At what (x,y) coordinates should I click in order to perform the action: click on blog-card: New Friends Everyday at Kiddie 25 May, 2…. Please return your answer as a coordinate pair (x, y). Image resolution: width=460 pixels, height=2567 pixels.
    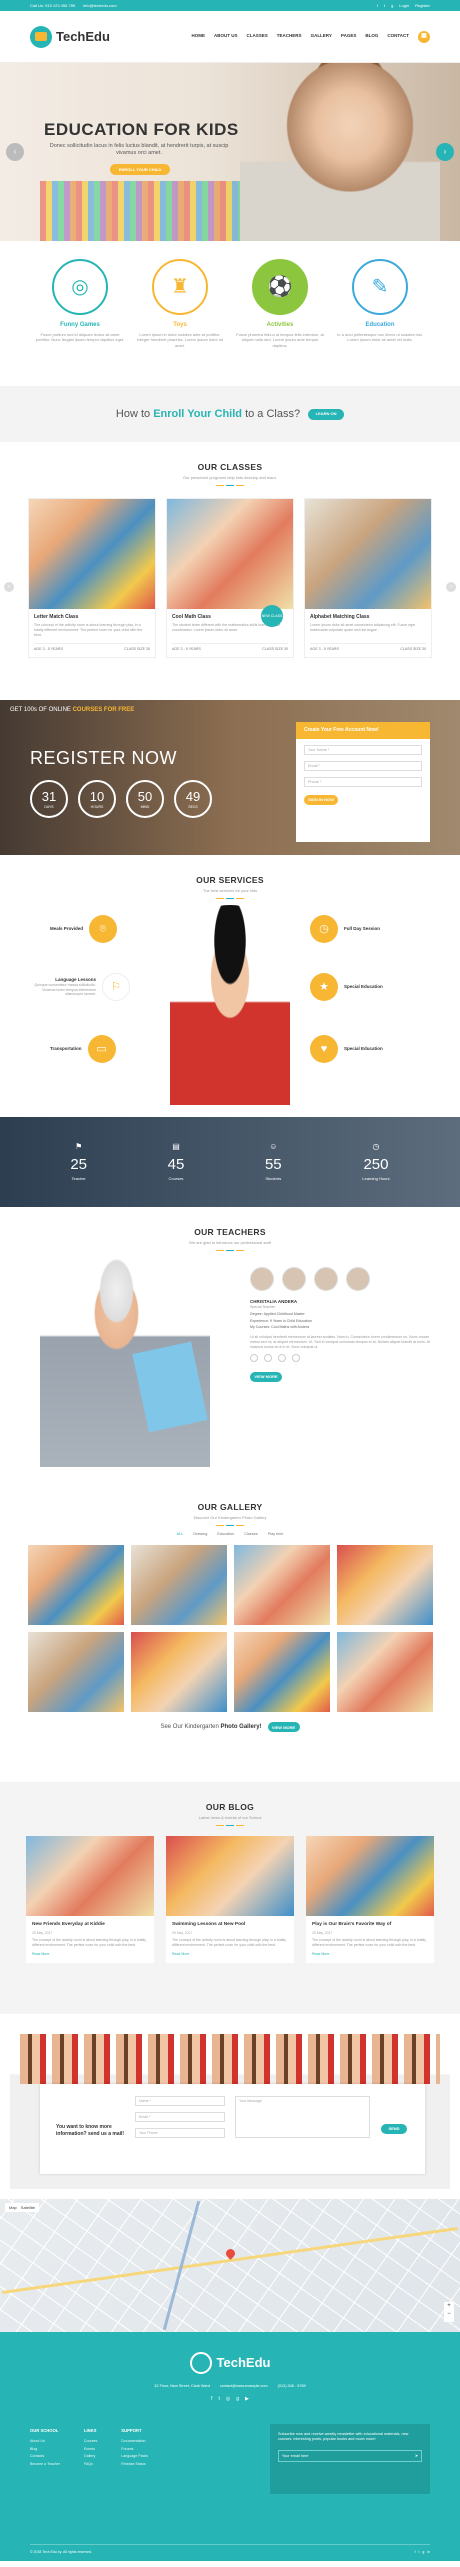
    Looking at the image, I should click on (90, 1899).